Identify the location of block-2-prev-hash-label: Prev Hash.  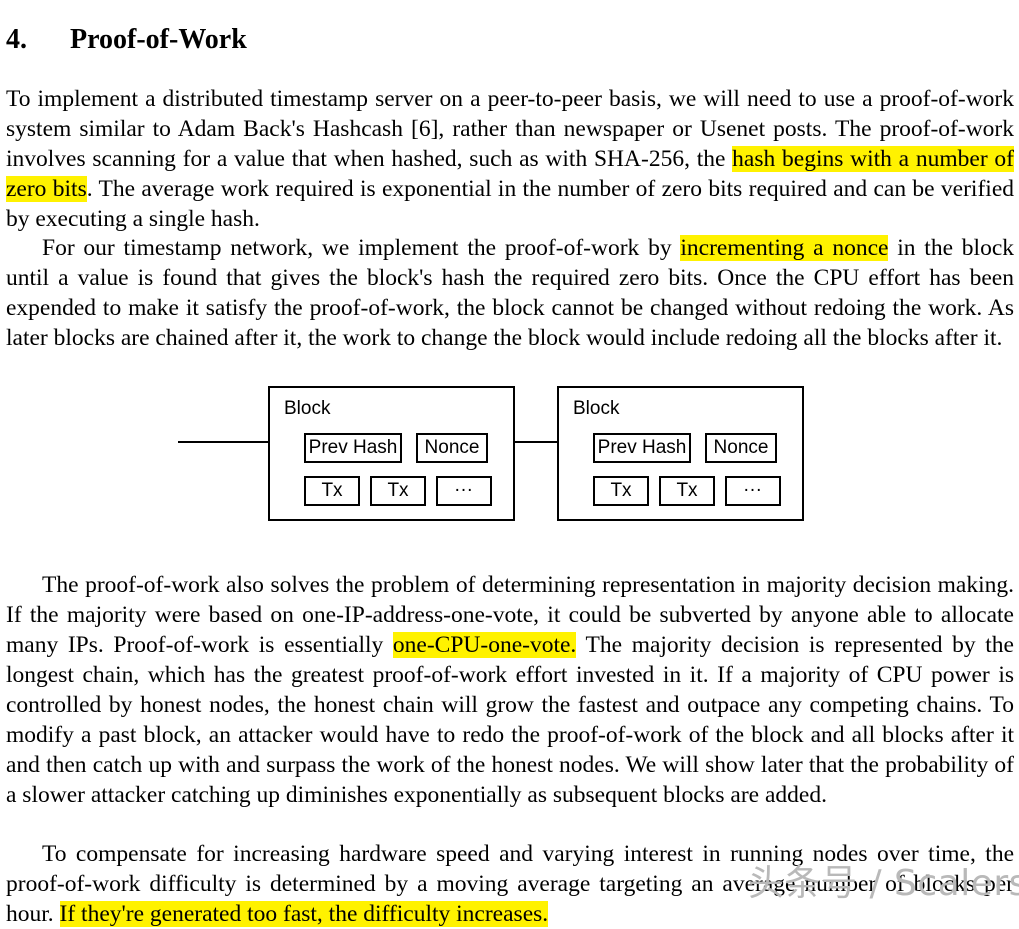
(642, 447).